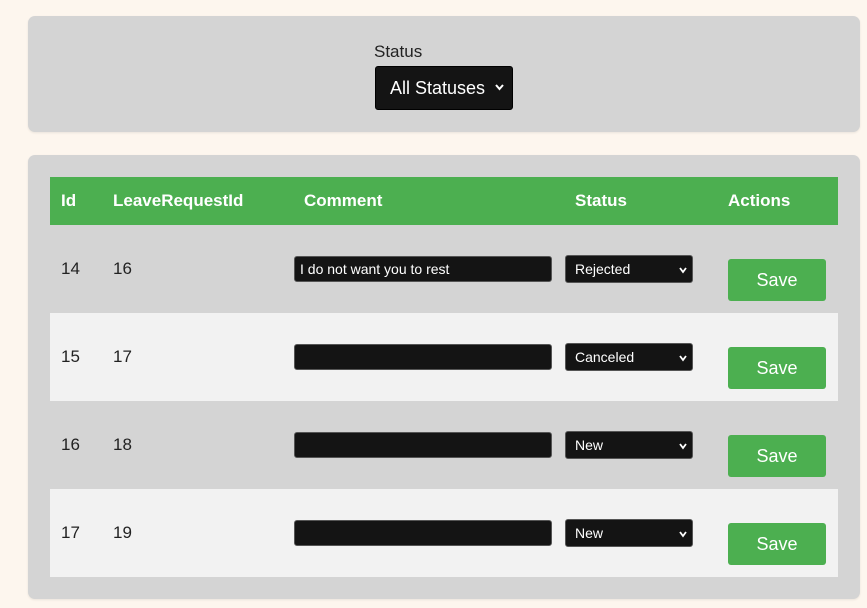 This screenshot has width=867, height=608. What do you see at coordinates (122, 356) in the screenshot?
I see `cell-leave-request-id: 17` at bounding box center [122, 356].